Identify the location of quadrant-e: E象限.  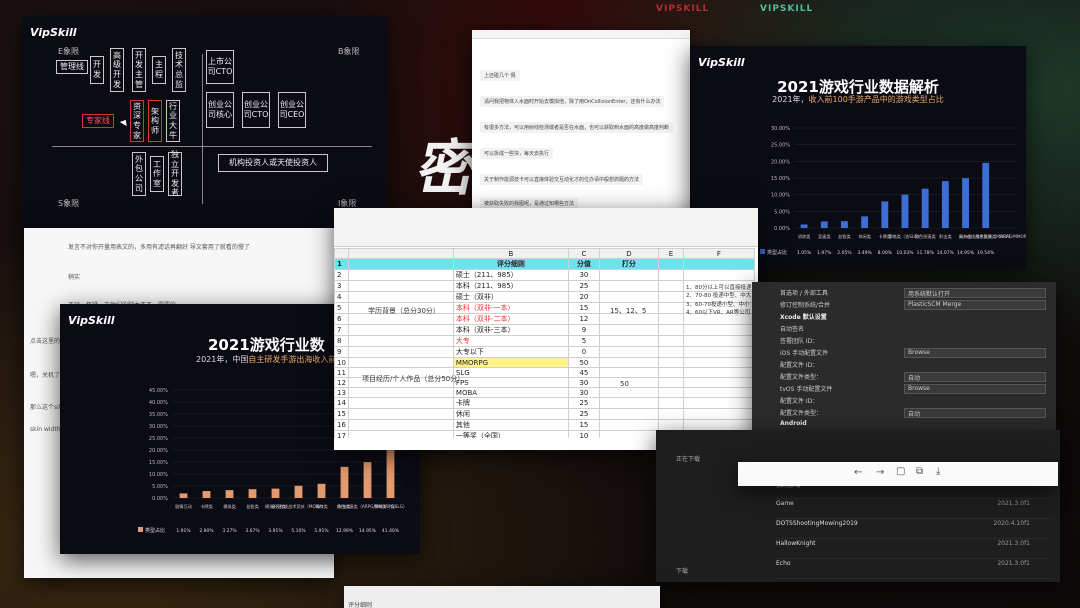
(69, 51).